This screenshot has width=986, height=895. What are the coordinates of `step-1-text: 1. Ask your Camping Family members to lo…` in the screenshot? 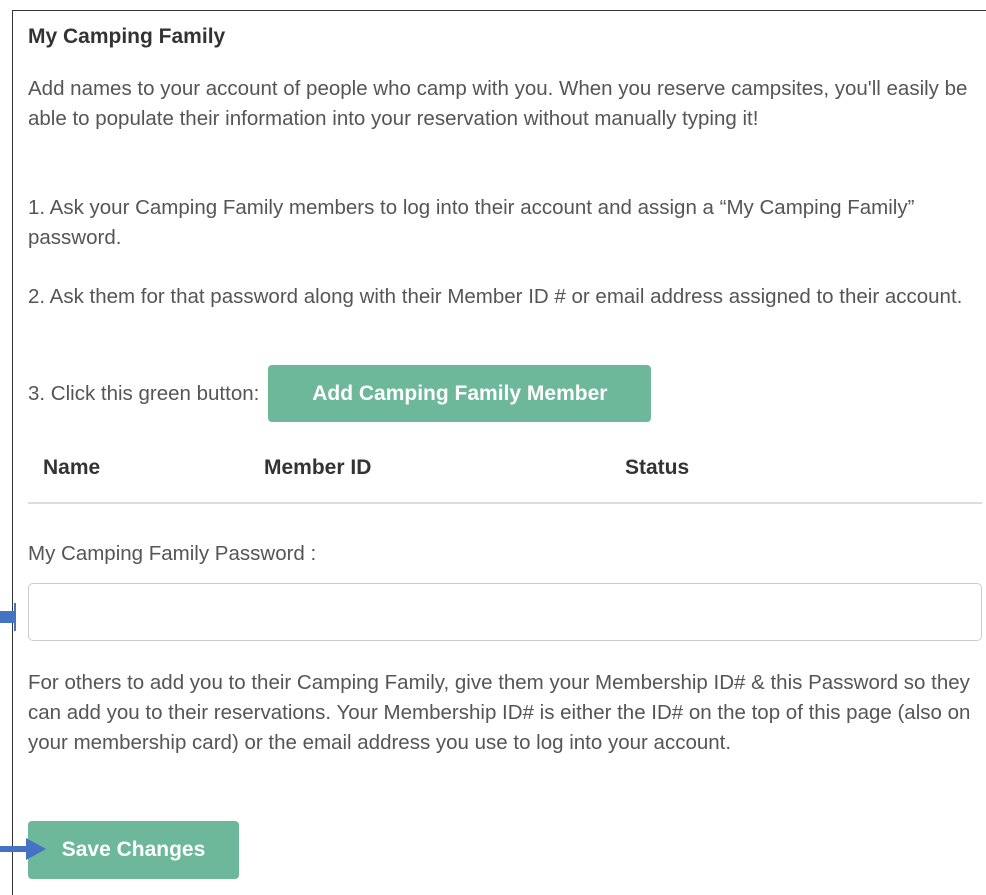 It's located at (471, 222).